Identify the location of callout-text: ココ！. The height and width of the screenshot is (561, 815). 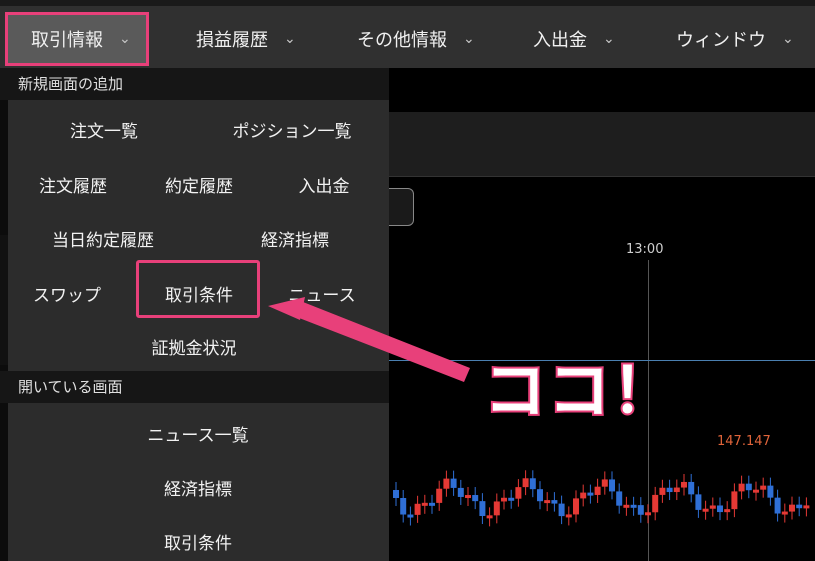
(579, 390).